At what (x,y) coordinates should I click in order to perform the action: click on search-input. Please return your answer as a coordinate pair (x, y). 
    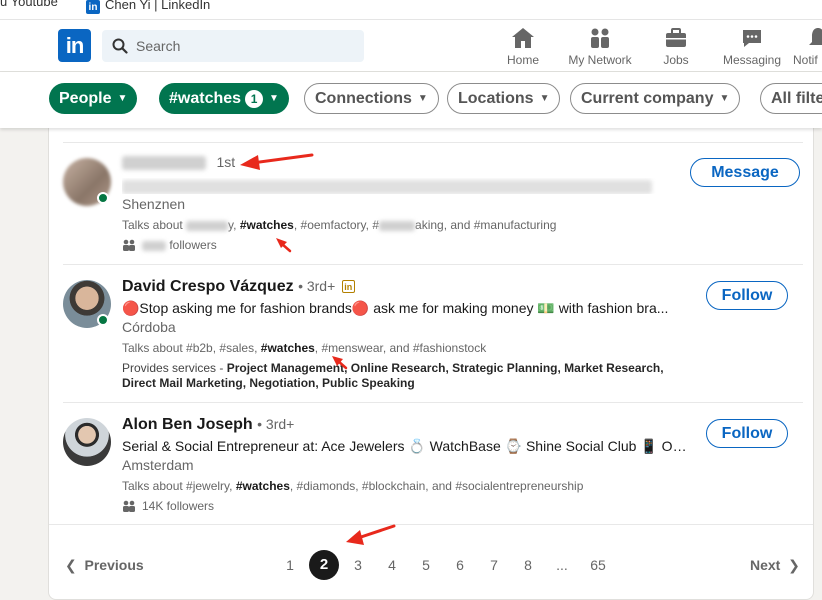
    Looking at the image, I should click on (236, 46).